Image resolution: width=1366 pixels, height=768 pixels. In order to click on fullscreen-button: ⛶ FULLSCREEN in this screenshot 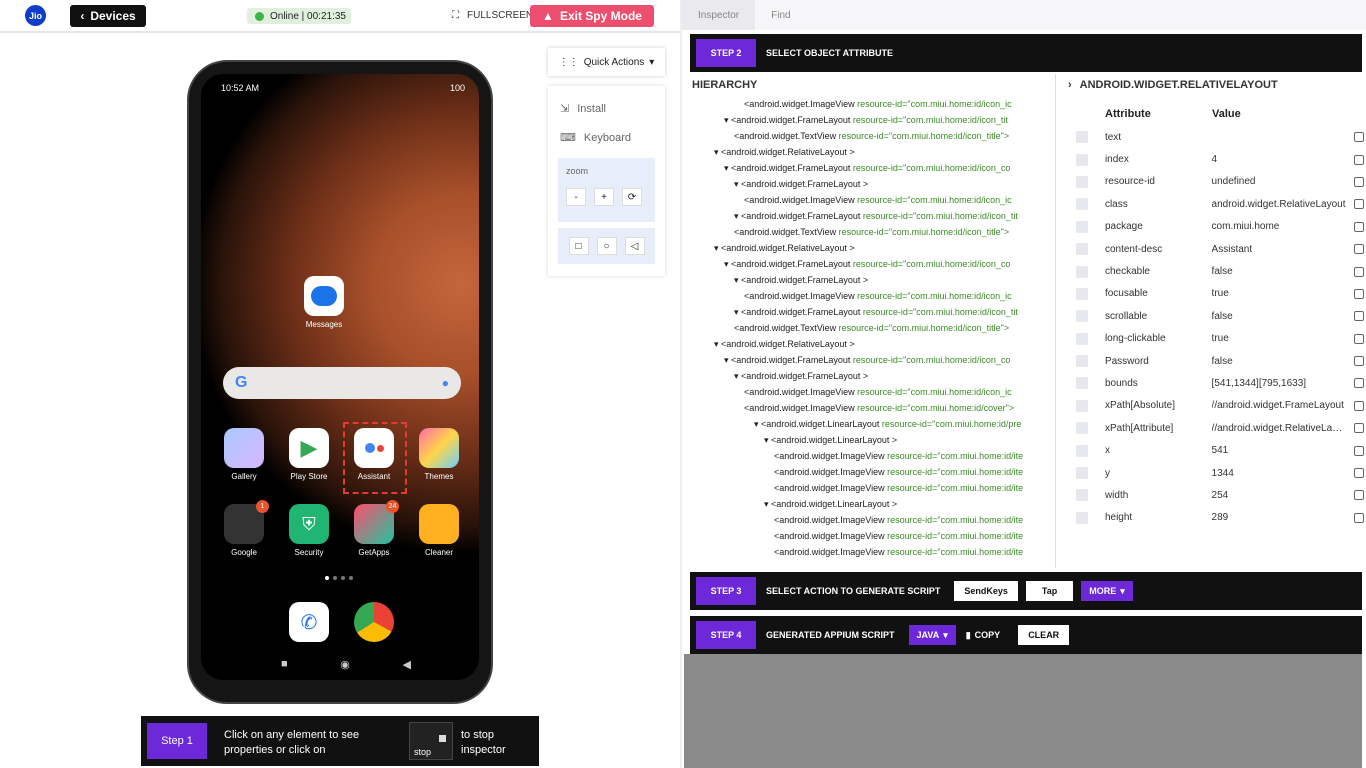, I will do `click(492, 15)`.